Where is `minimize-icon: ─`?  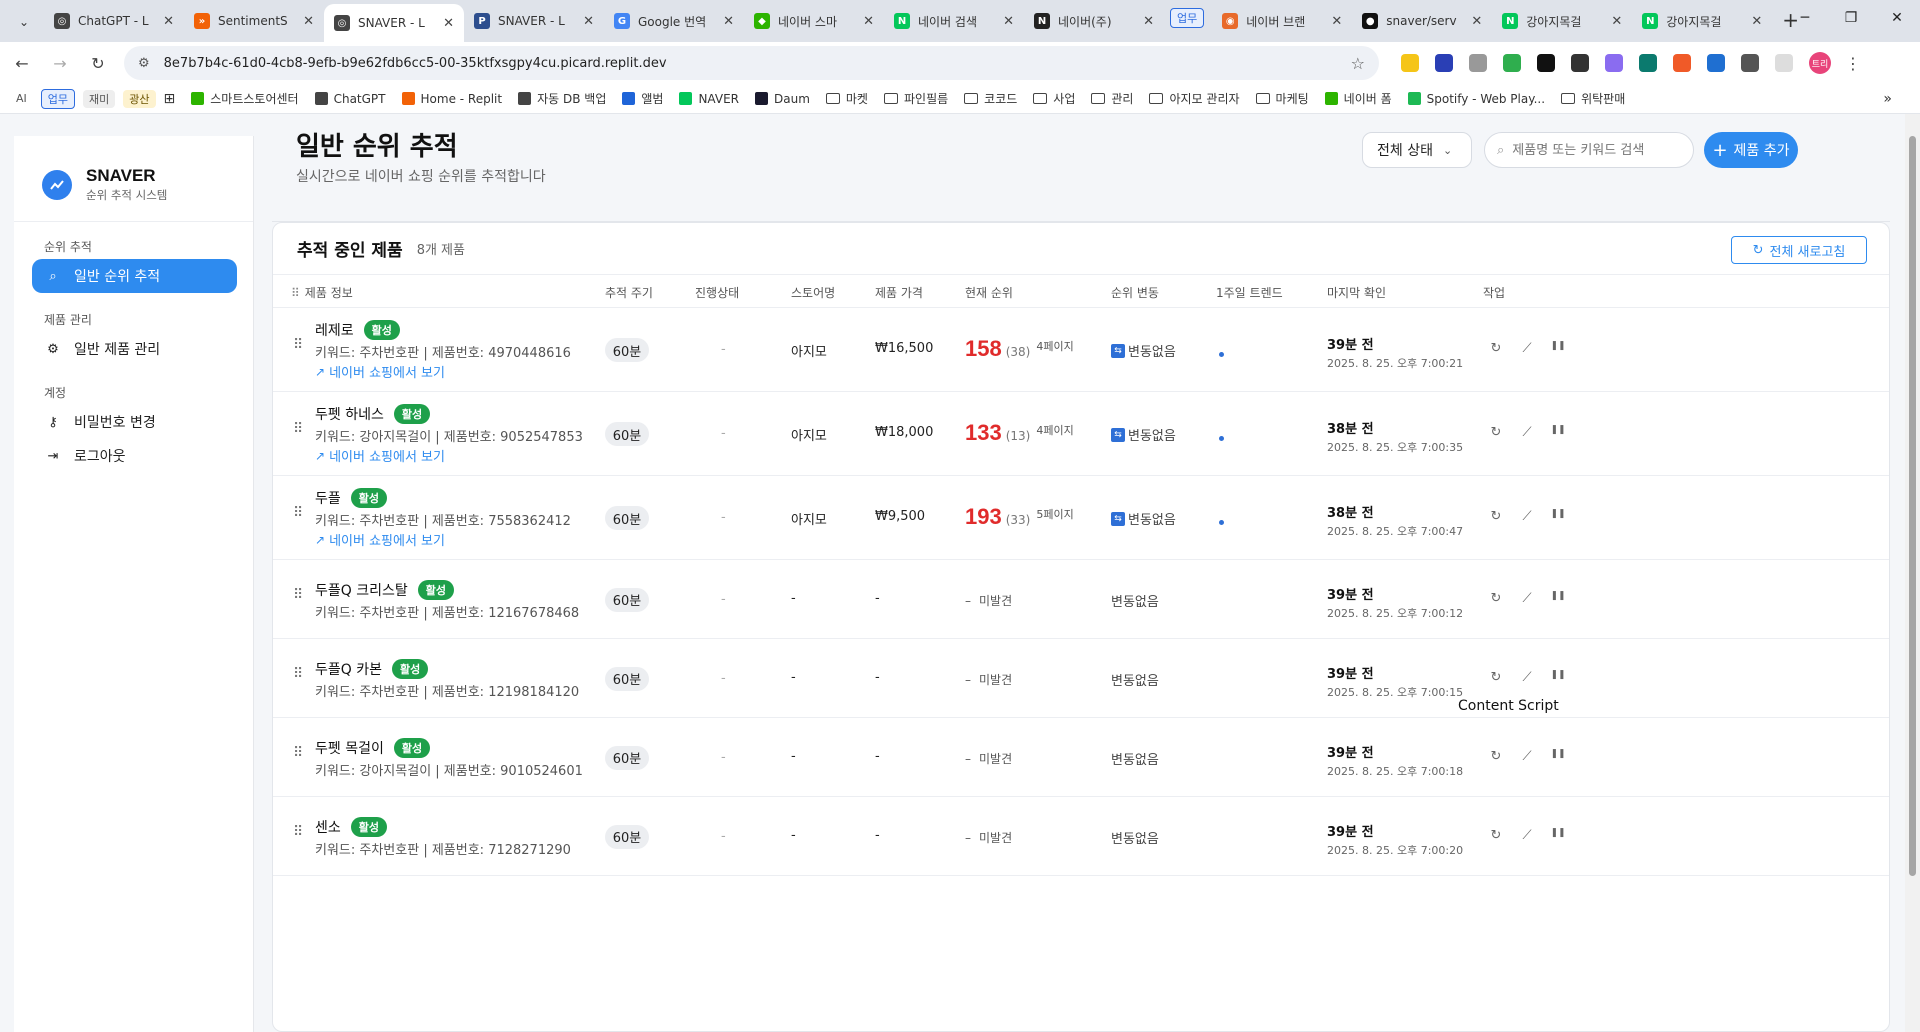 minimize-icon: ─ is located at coordinates (1805, 18).